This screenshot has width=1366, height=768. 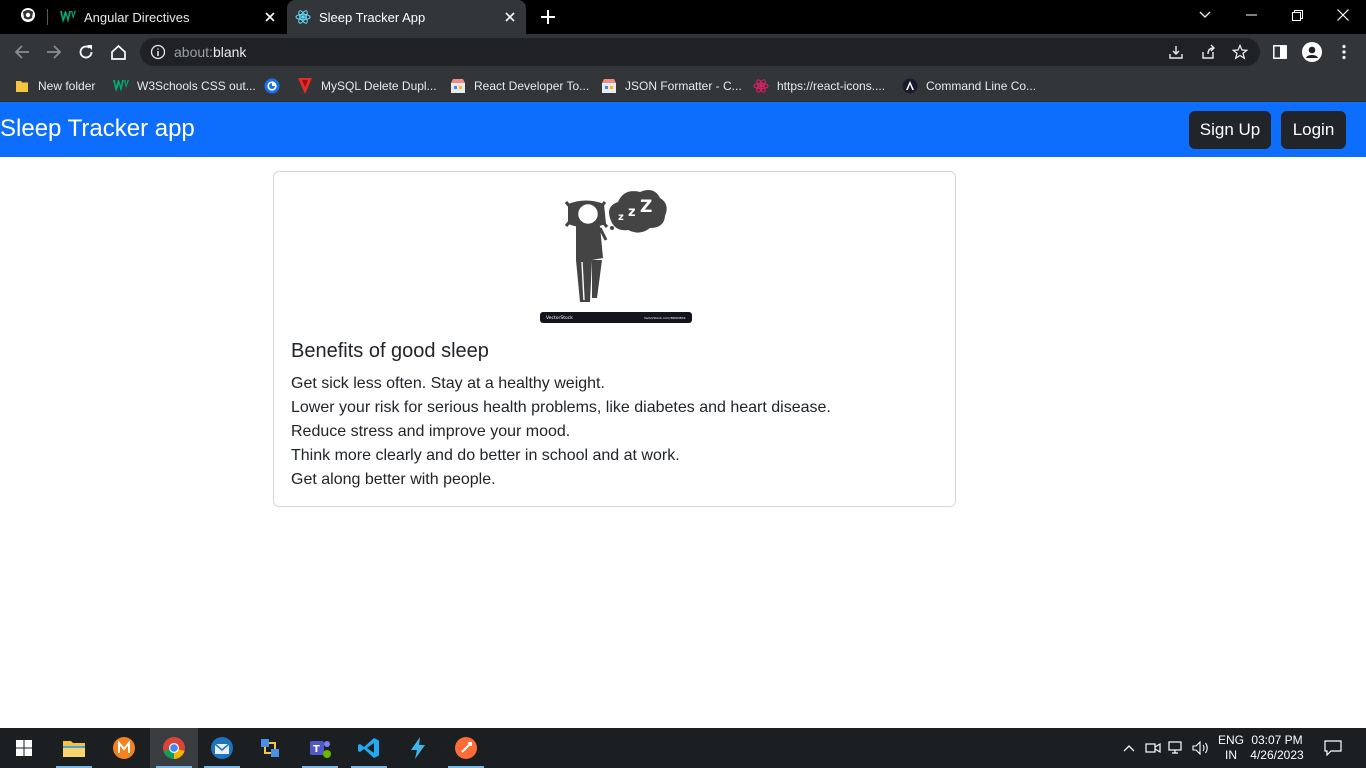 I want to click on pinned-tab, so click(x=28, y=17).